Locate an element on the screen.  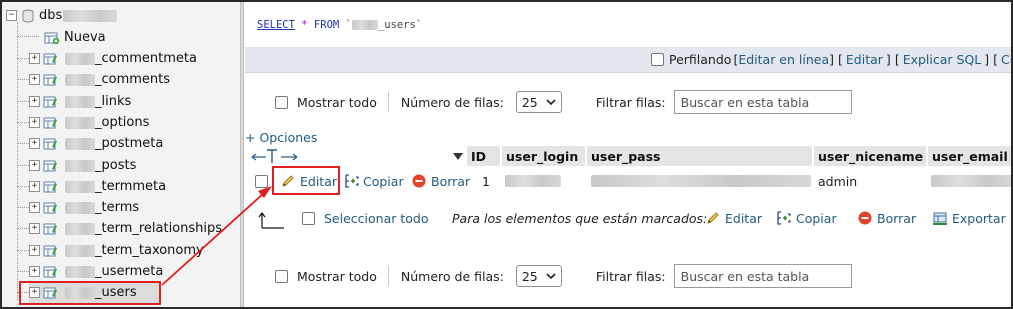
sidebar-table-item: + _options is located at coordinates (148, 122).